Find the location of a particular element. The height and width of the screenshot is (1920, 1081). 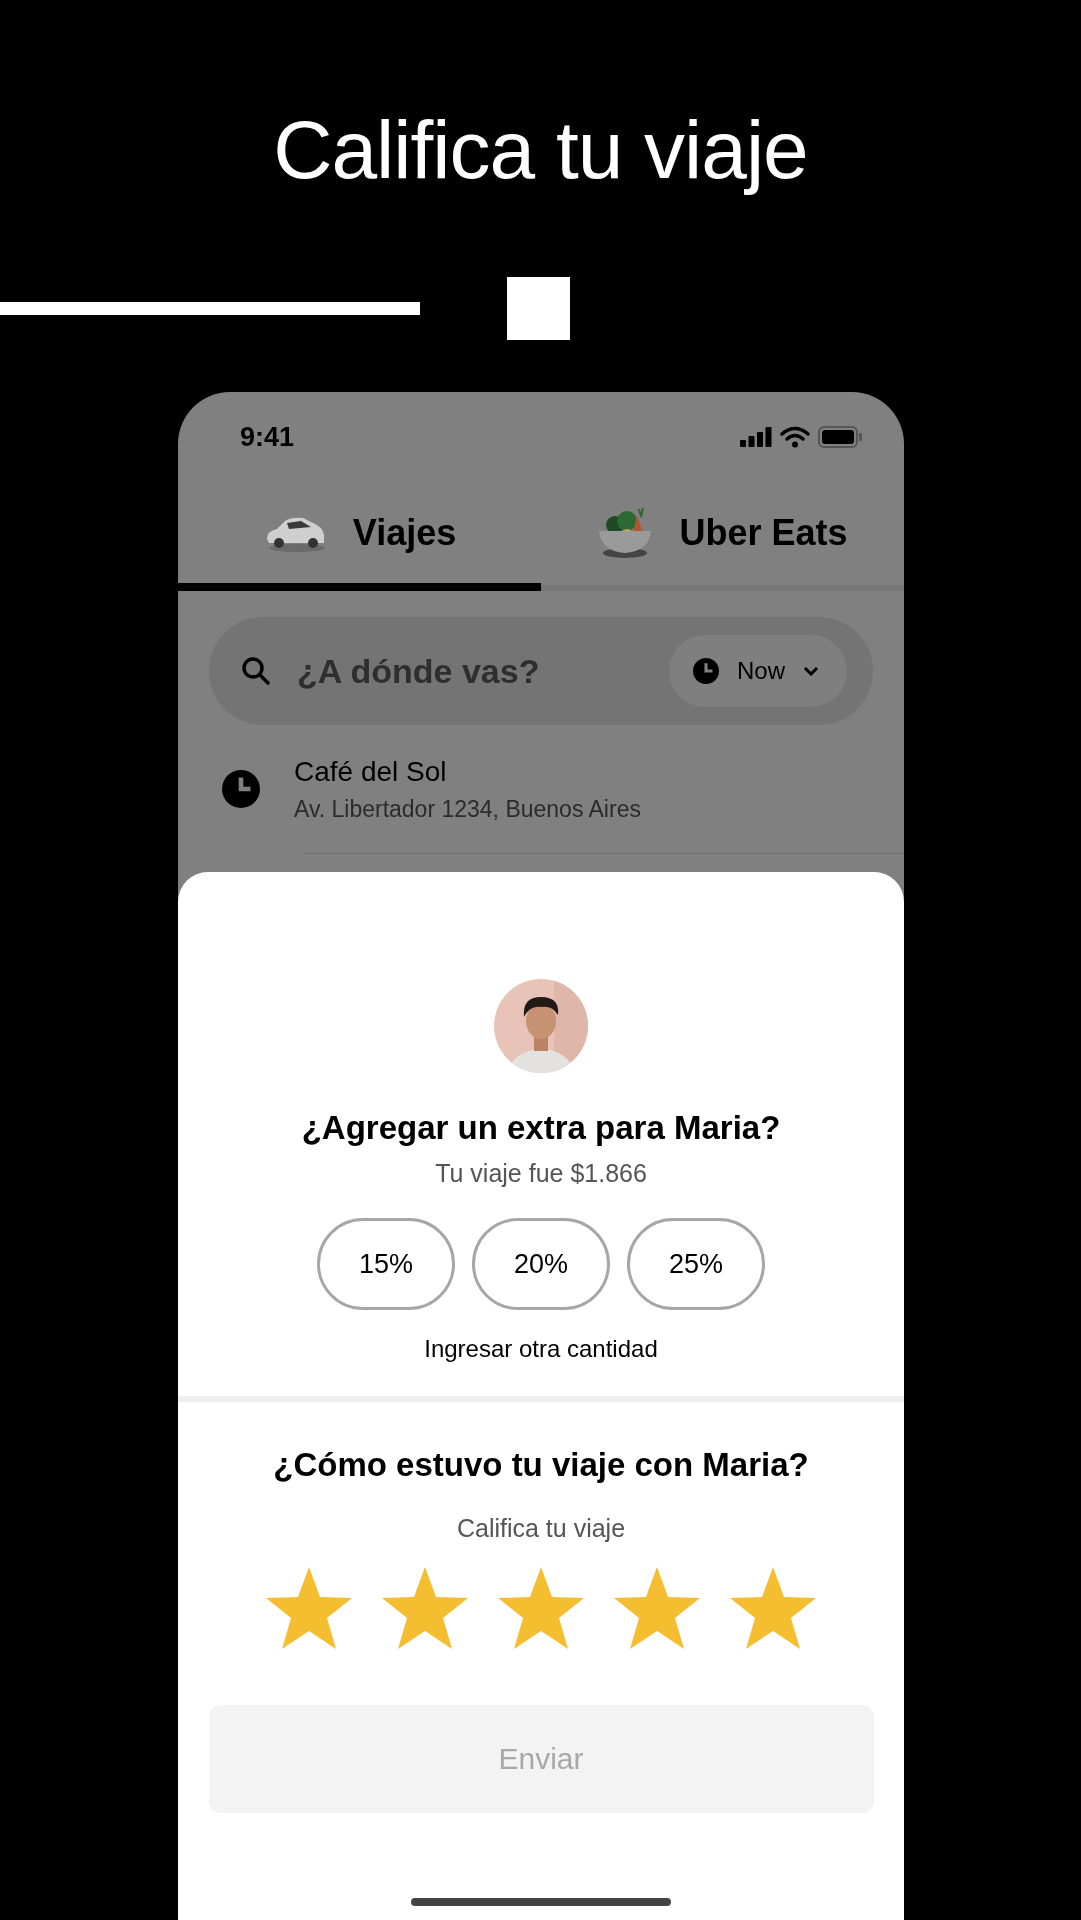

decorative-square is located at coordinates (538, 308).